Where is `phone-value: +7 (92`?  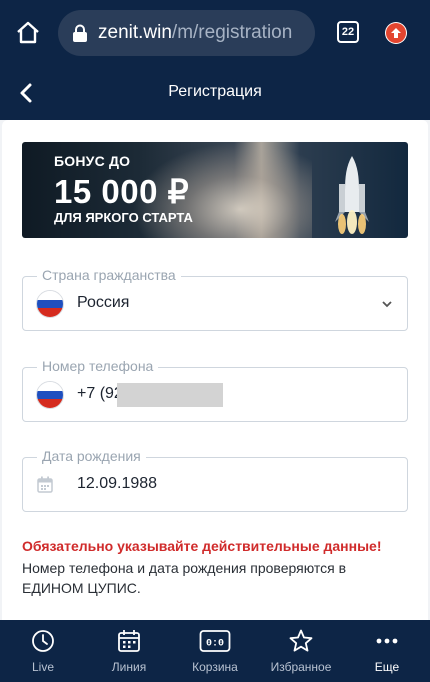 phone-value: +7 (92 is located at coordinates (100, 393).